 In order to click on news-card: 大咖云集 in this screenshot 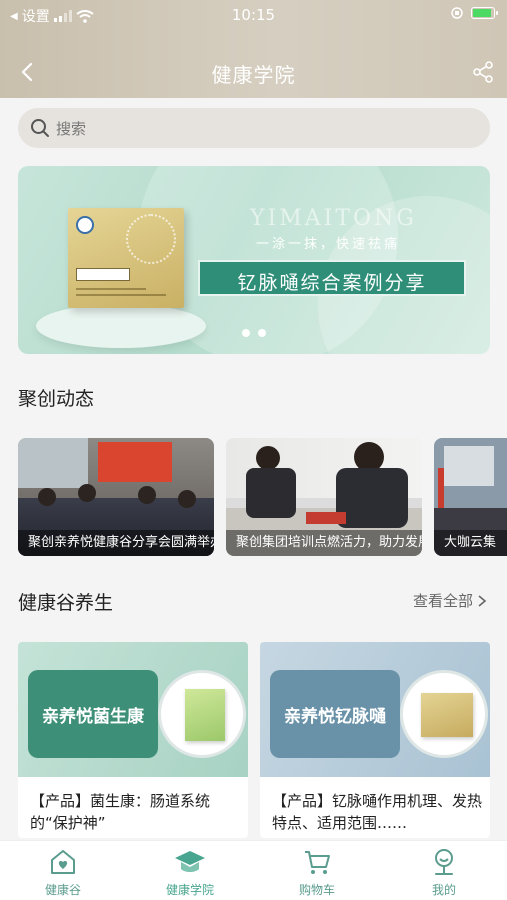, I will do `click(470, 497)`.